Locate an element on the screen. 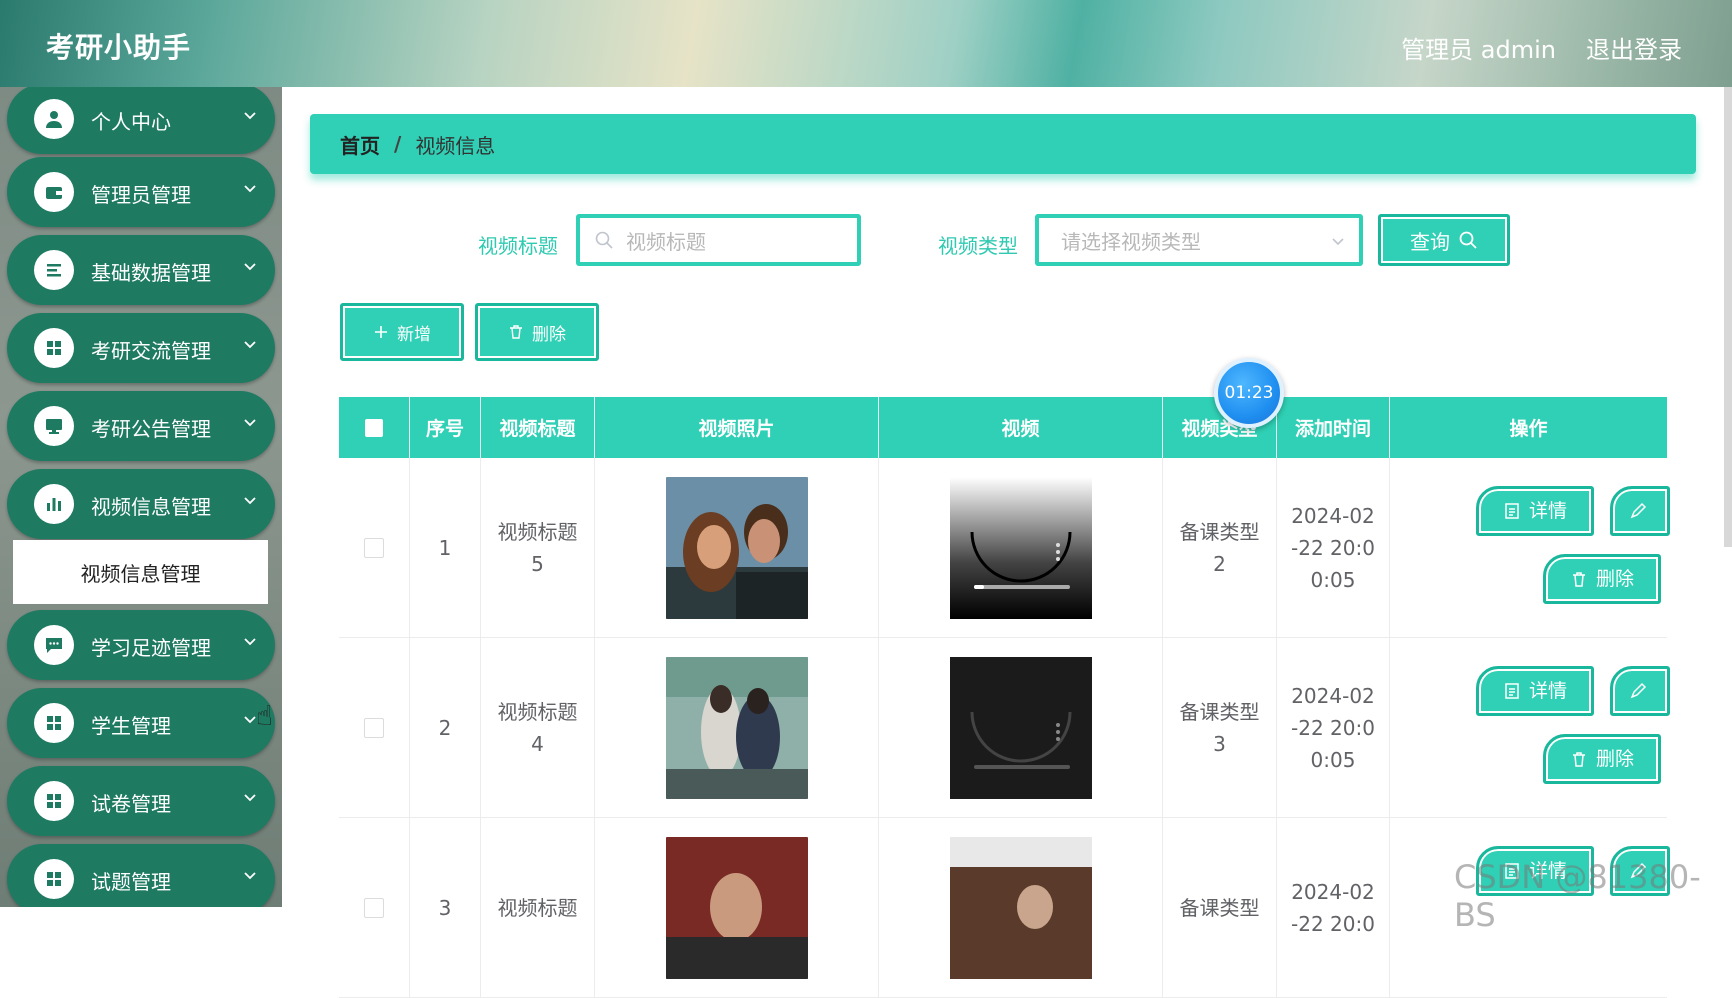 The width and height of the screenshot is (1732, 998). col-time: 添加时间 is located at coordinates (1333, 427).